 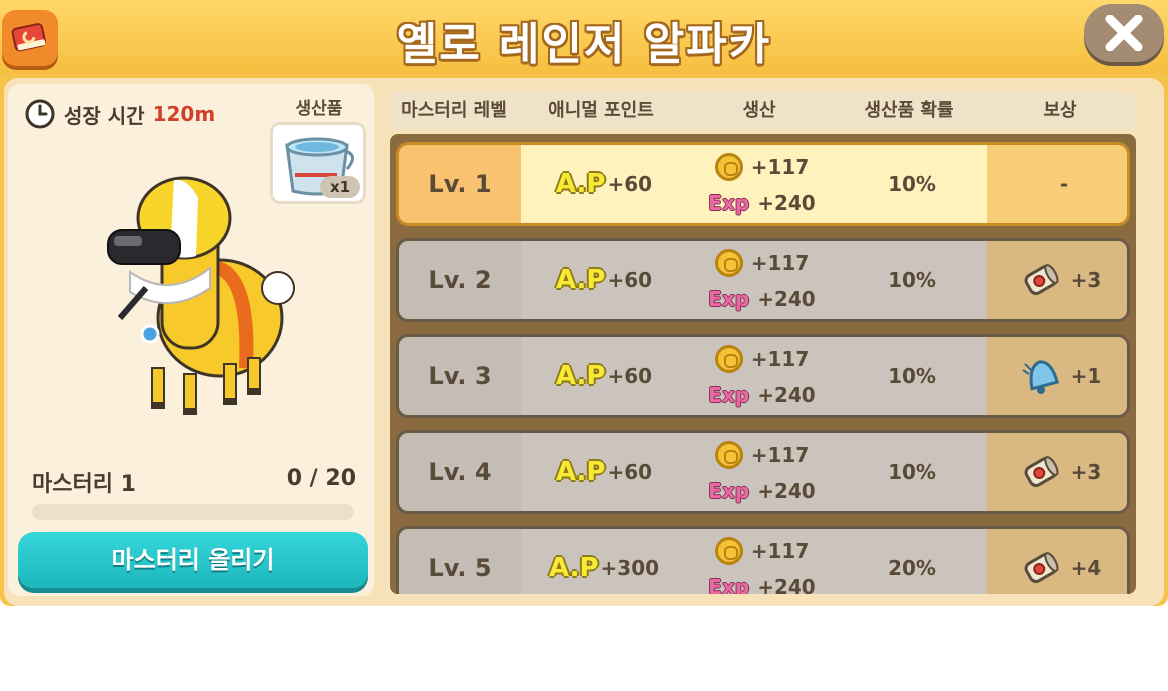 I want to click on row-probability-cell: 20%, so click(x=912, y=561).